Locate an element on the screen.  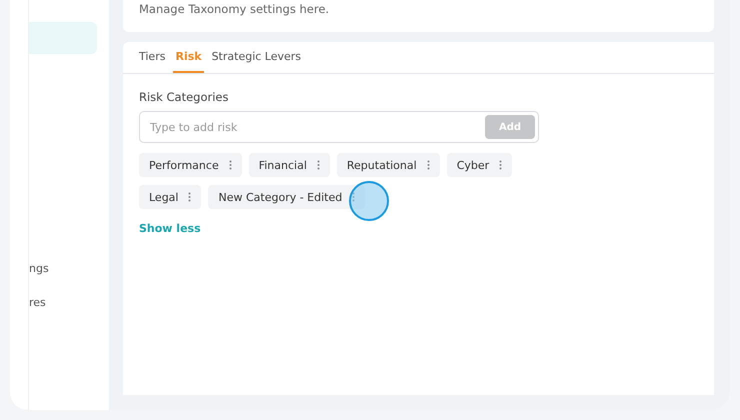
touch-indicator is located at coordinates (369, 201).